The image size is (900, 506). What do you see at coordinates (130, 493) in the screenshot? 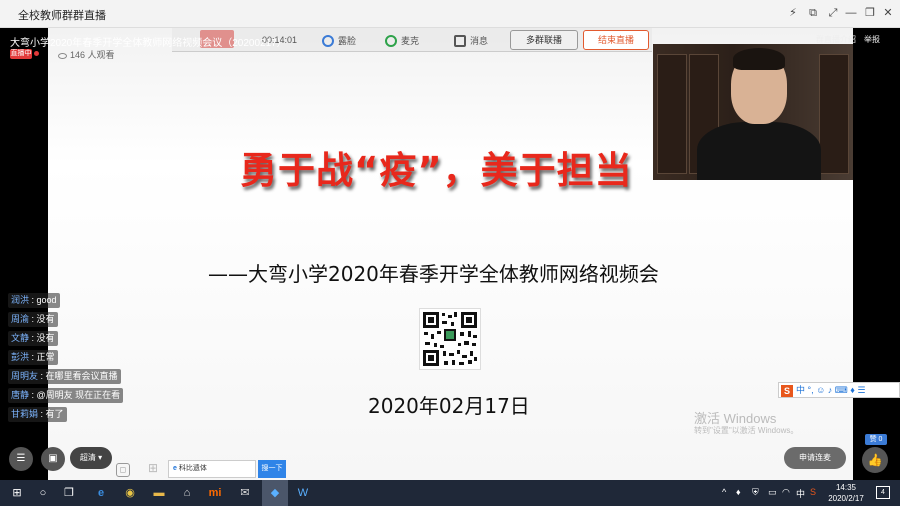
I see `chrome-icon: ◉` at bounding box center [130, 493].